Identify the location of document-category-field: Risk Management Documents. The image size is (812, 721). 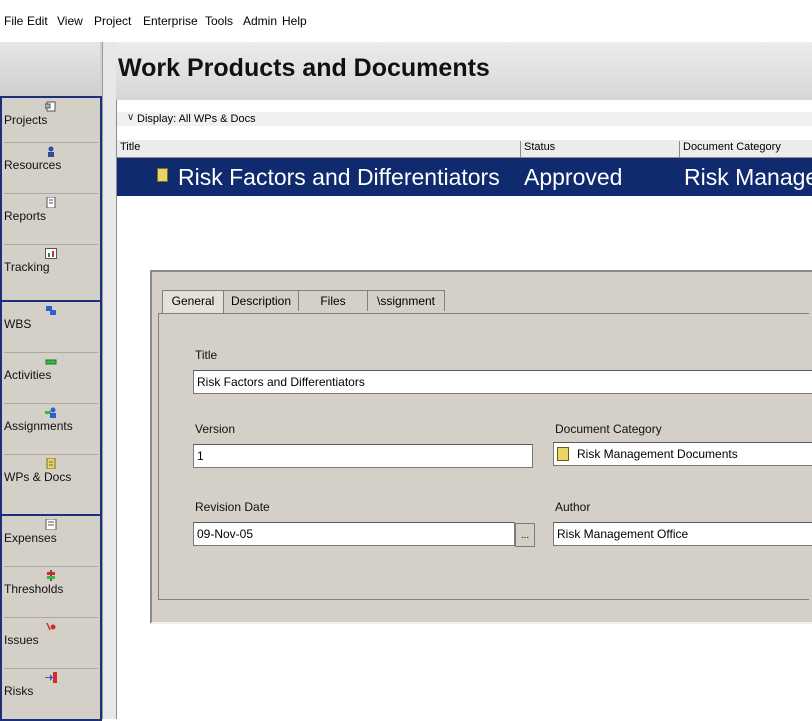
(682, 454).